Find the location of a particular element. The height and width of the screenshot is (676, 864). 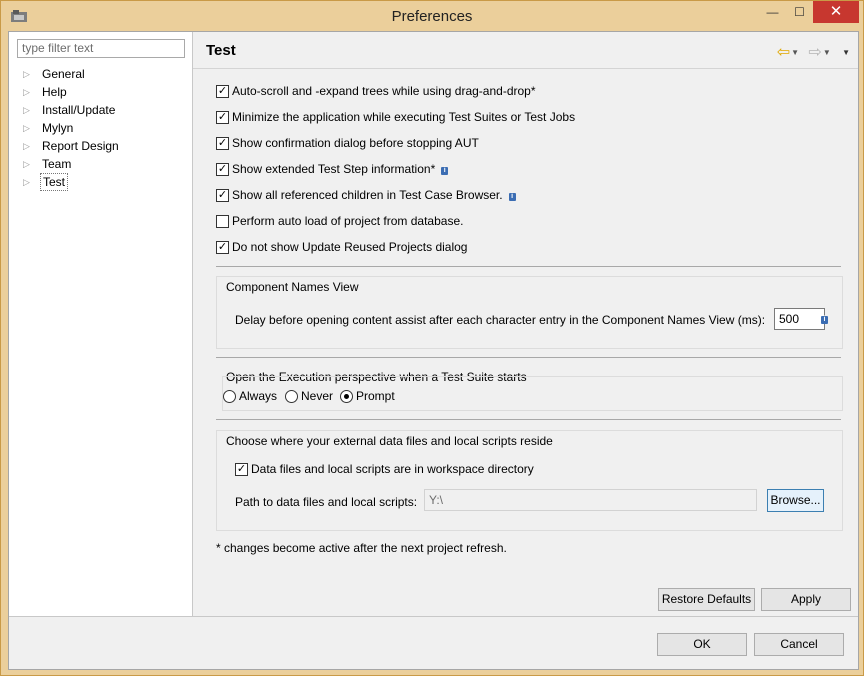

checkbox-label: Show extended Test Step information* is located at coordinates (334, 169).